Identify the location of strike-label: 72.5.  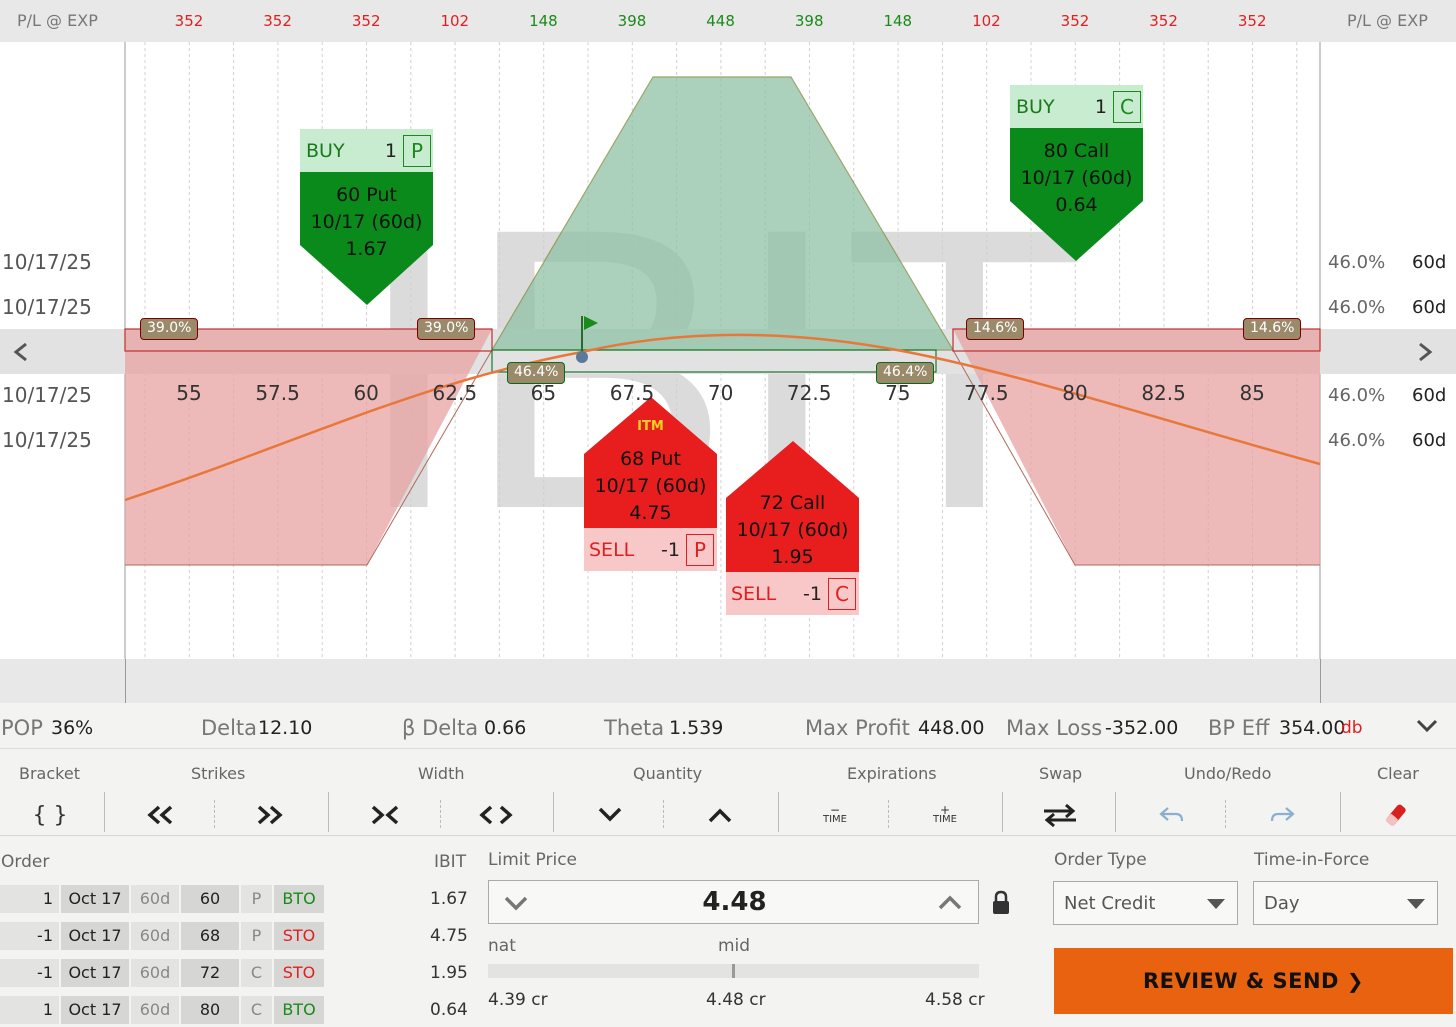
(809, 393).